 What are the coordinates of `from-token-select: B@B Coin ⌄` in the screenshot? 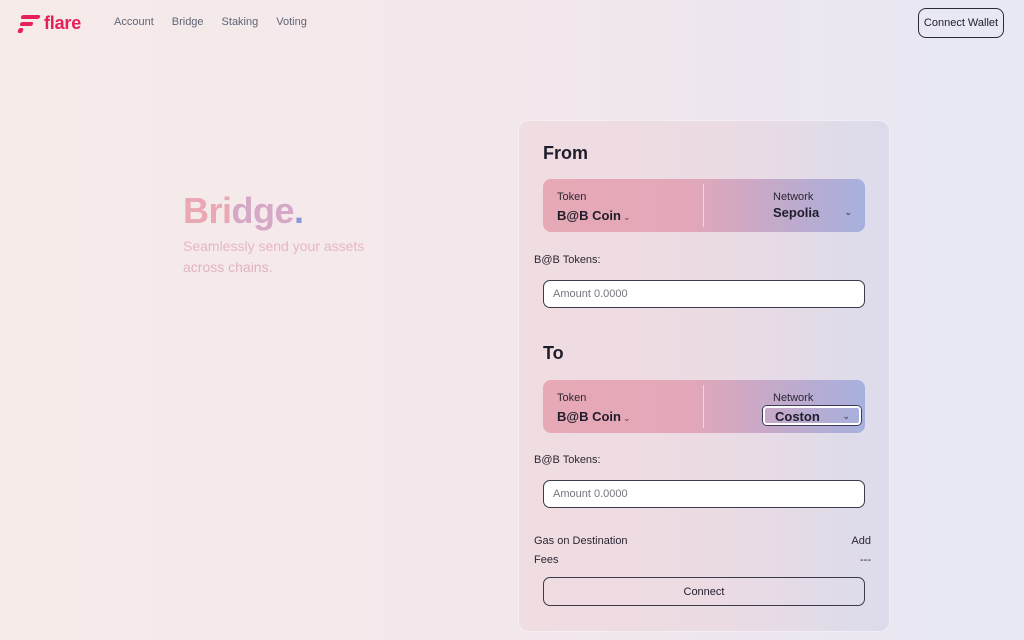 It's located at (594, 215).